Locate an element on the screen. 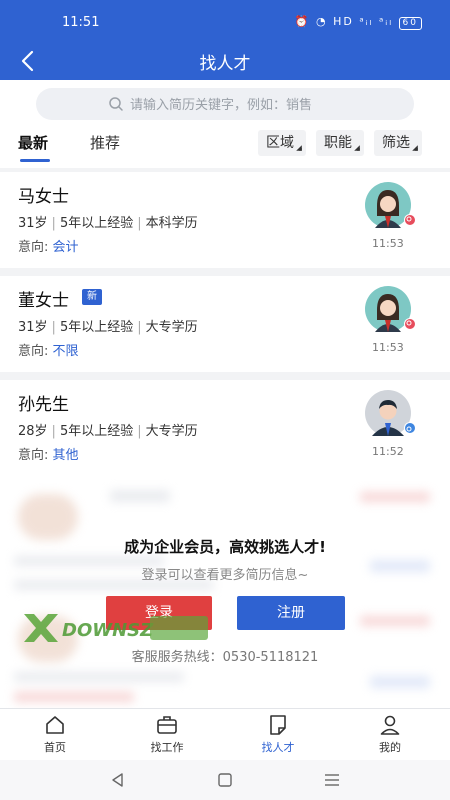  active-tab-indicator is located at coordinates (35, 160).